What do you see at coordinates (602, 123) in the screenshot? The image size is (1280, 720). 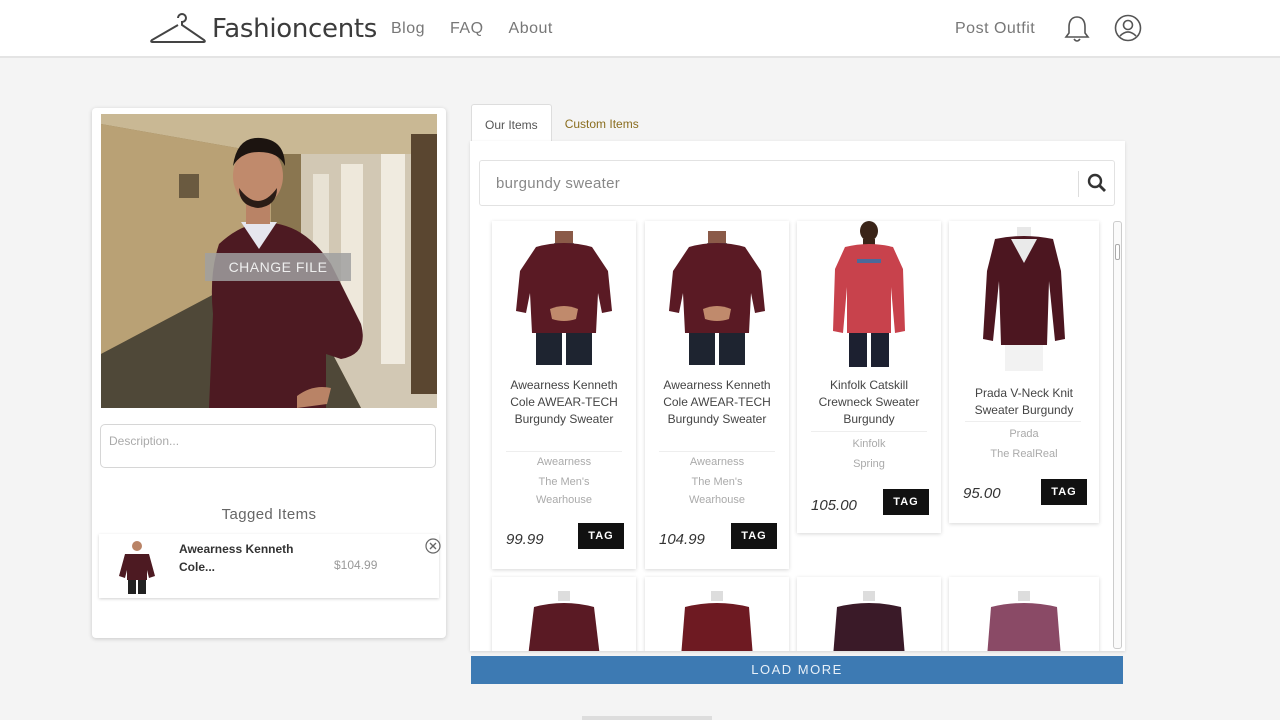 I see `tab-custom-items: Custom Items` at bounding box center [602, 123].